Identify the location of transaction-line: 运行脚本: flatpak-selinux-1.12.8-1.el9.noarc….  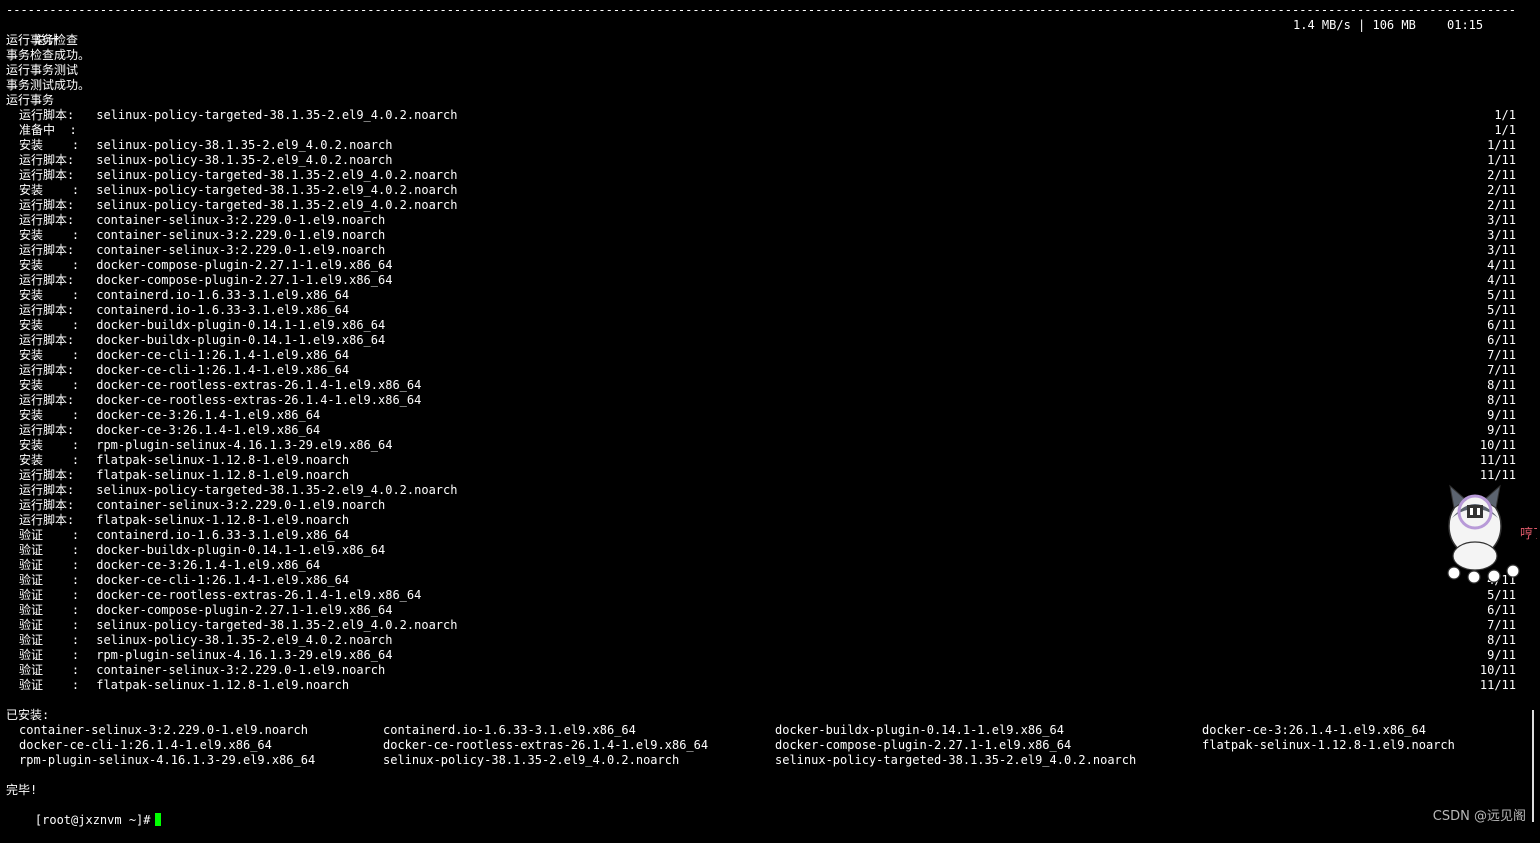
(762, 520).